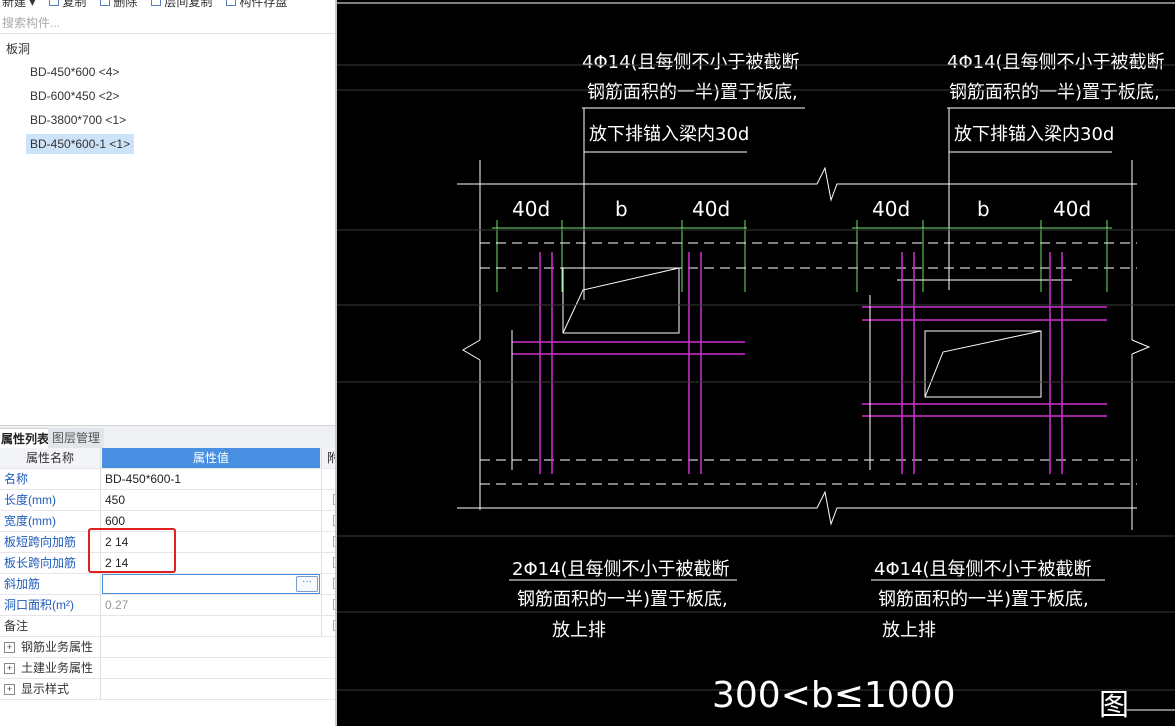  I want to click on floor-copy-label: 层间复制, so click(188, 4).